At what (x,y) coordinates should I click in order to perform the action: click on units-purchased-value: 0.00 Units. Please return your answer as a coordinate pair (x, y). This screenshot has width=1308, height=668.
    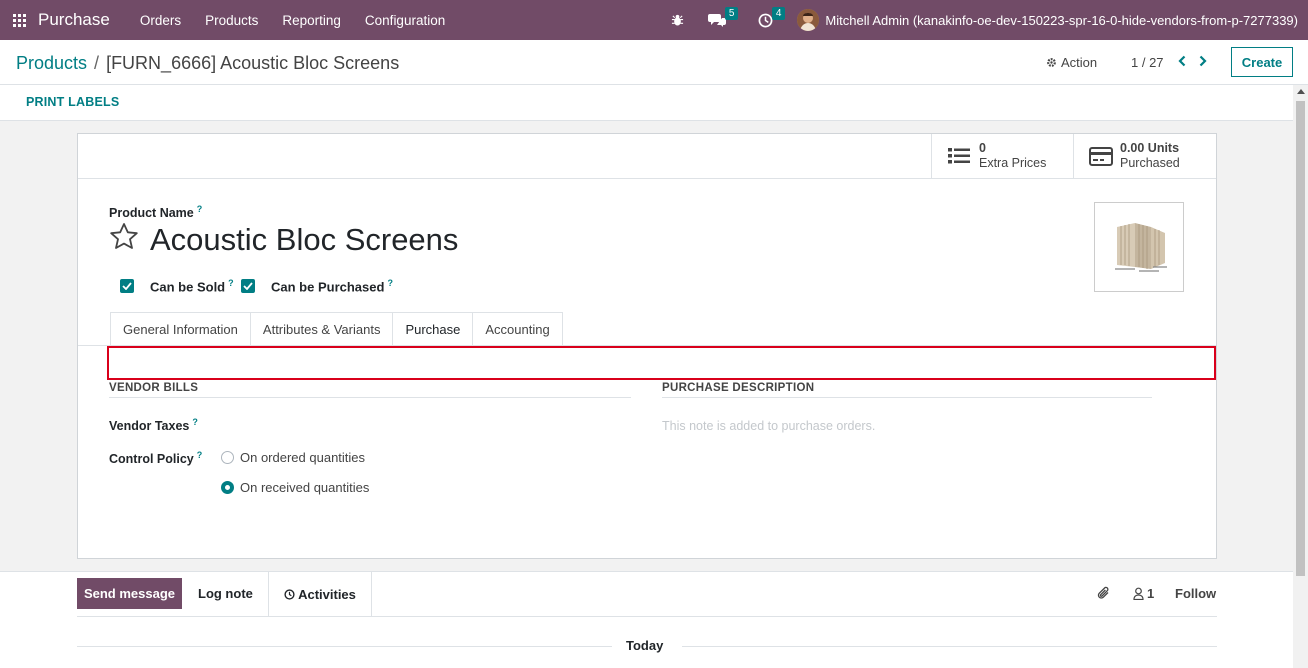
    Looking at the image, I should click on (1150, 148).